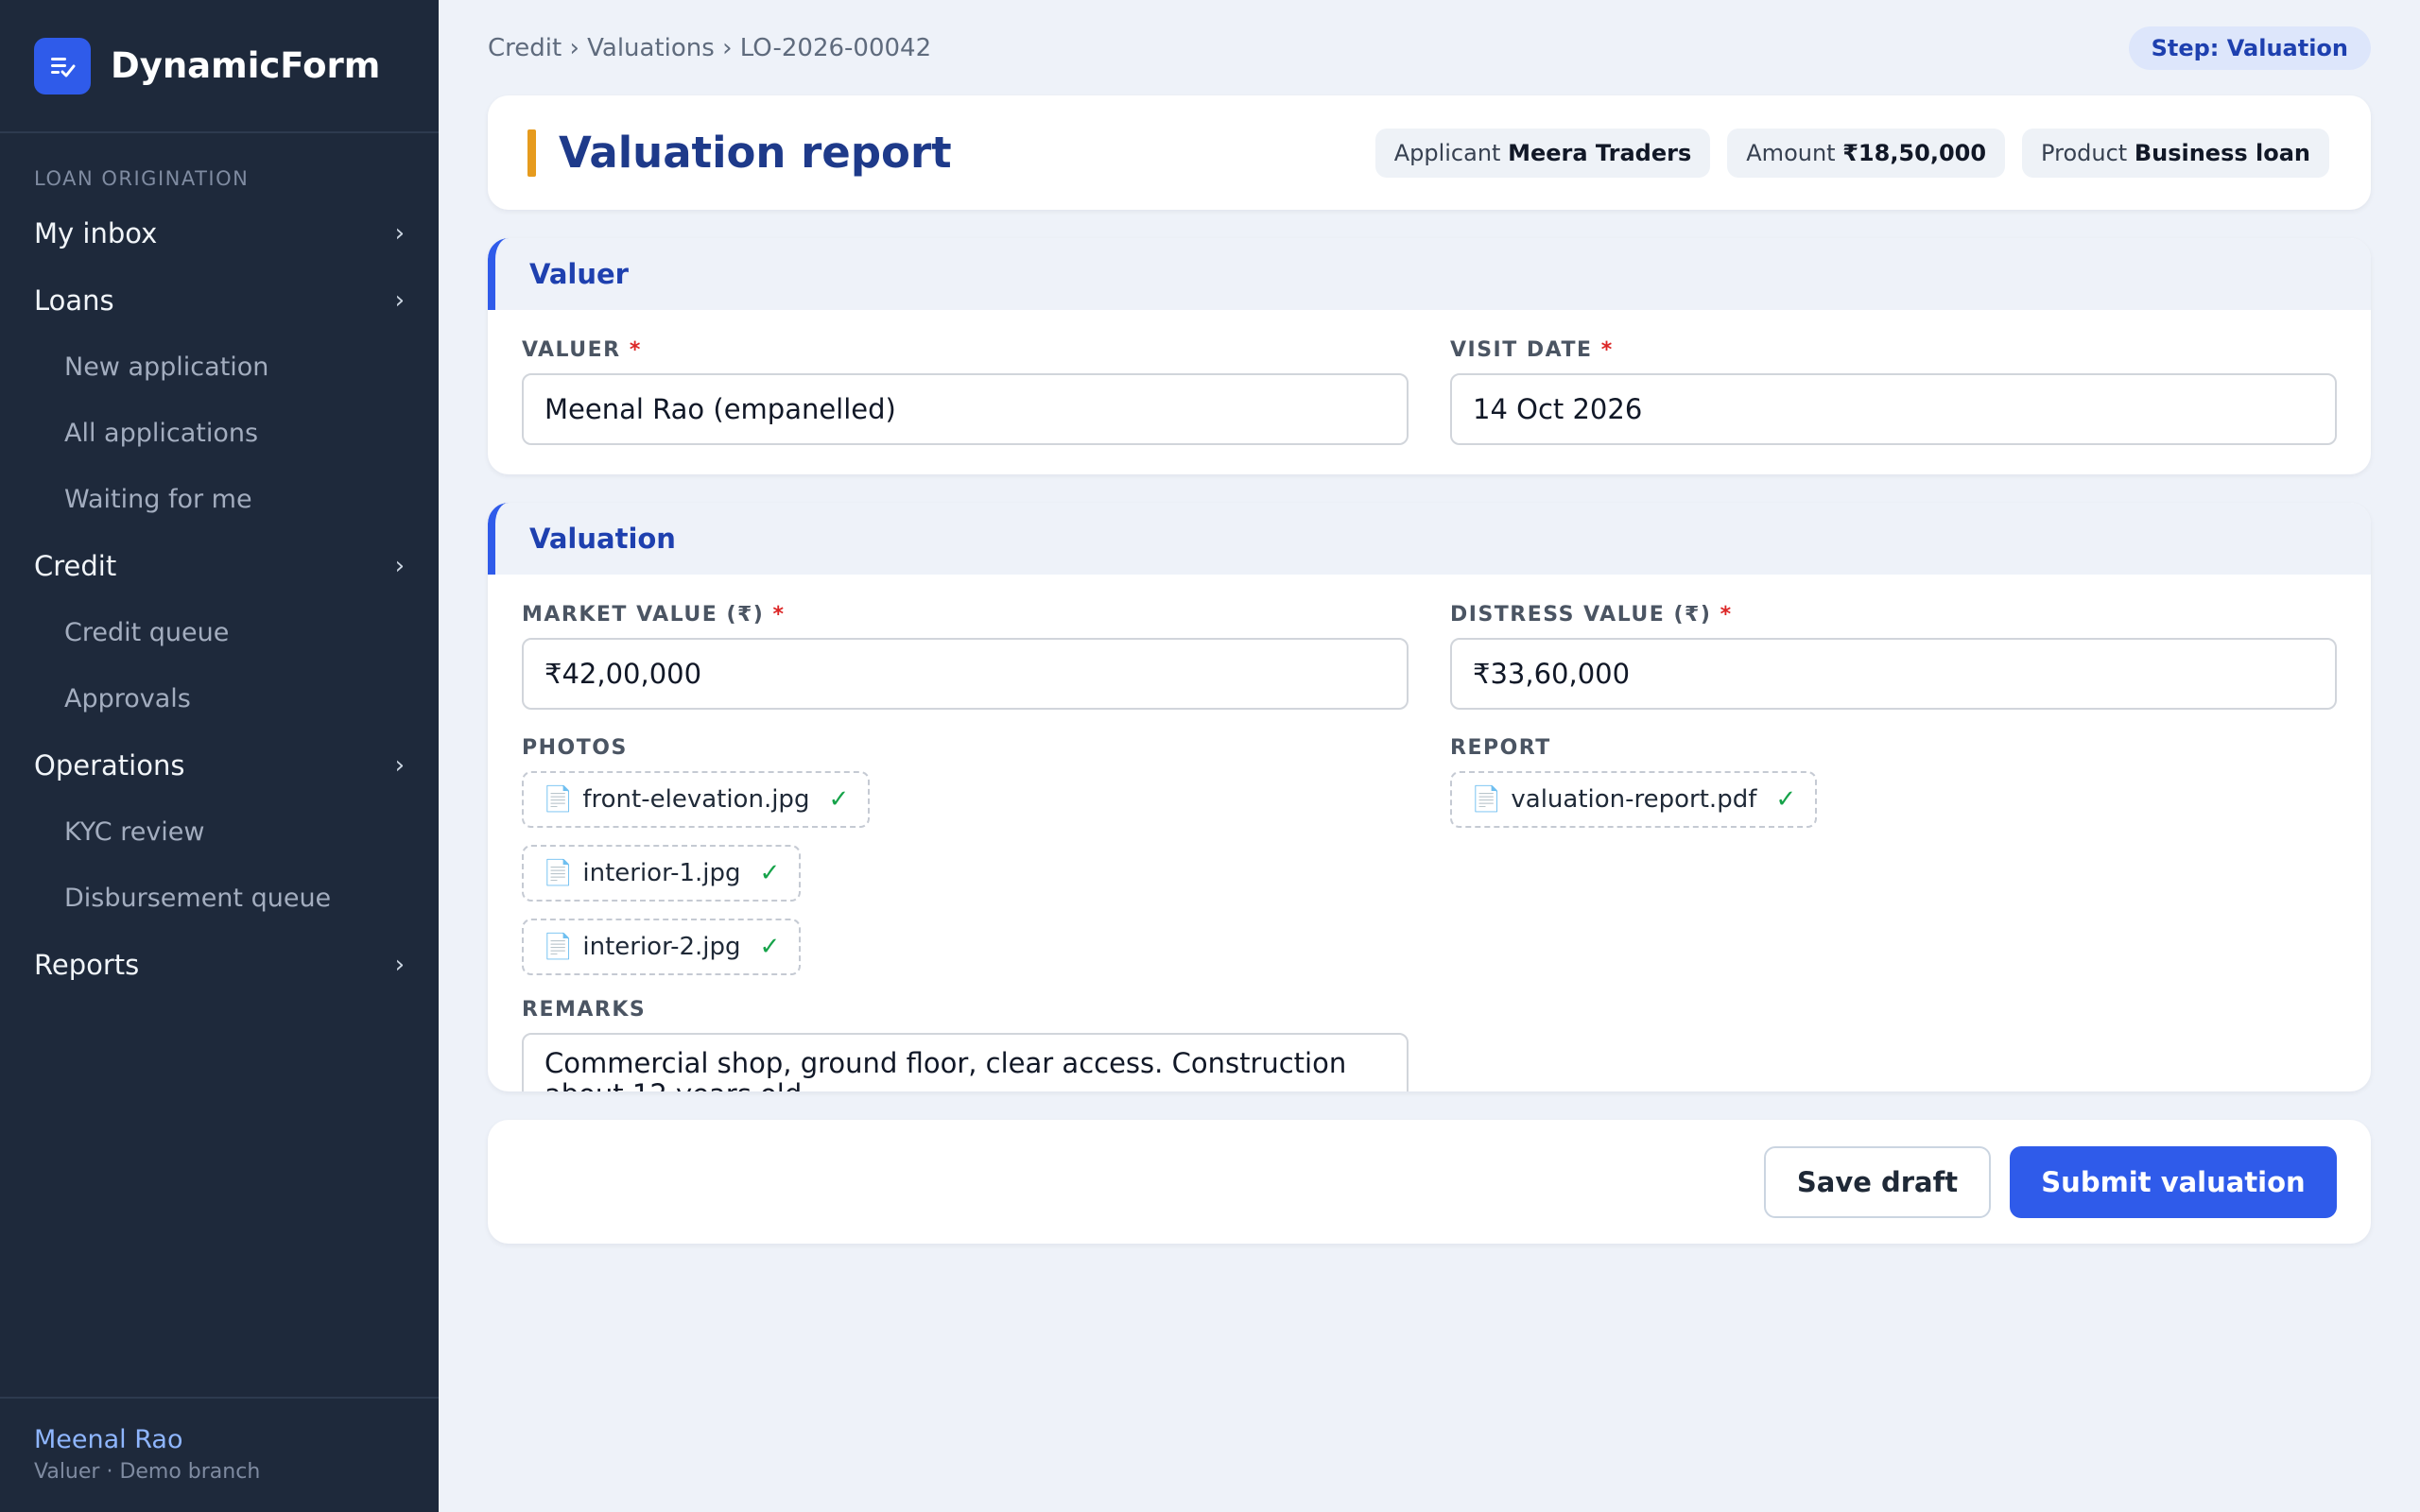 The height and width of the screenshot is (1512, 2420). I want to click on visit-date-field: 14 Oct 2026, so click(1893, 409).